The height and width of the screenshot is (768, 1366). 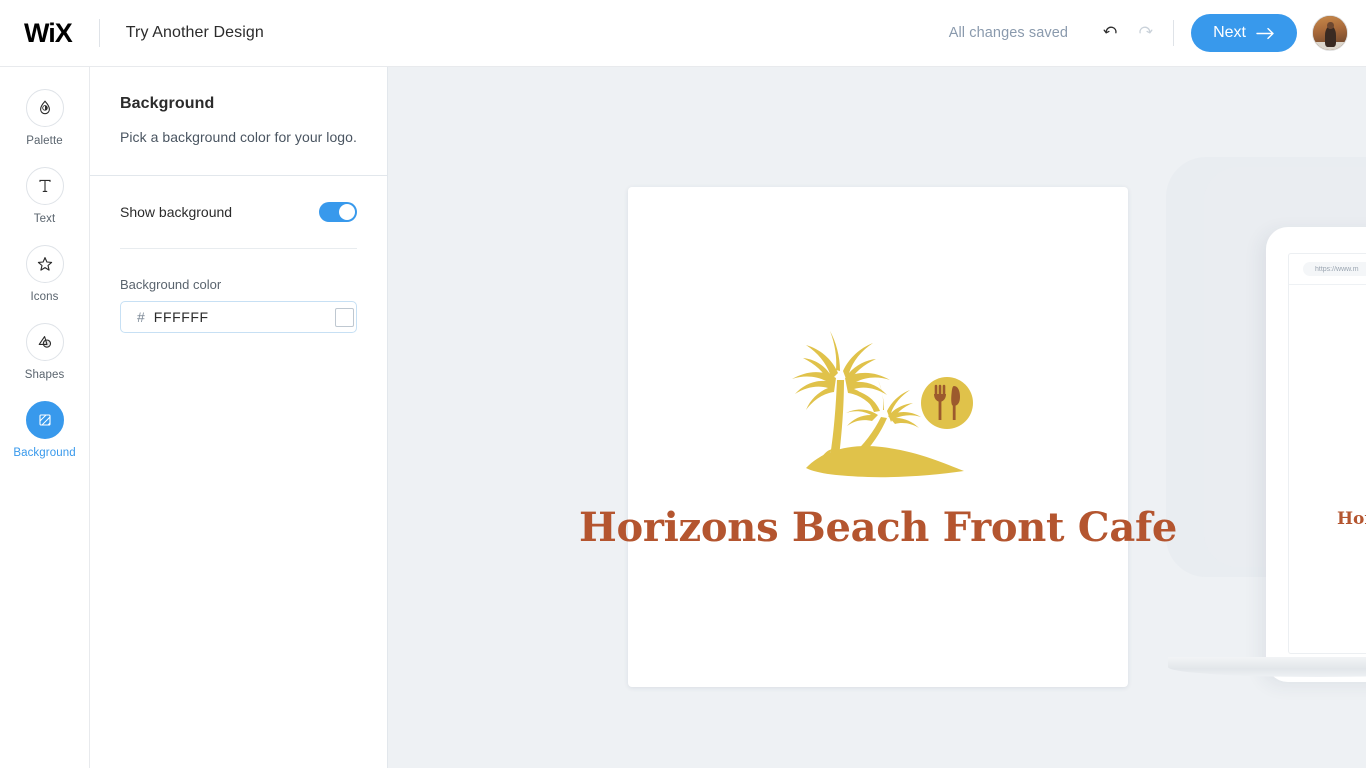 I want to click on panel-body: Show background Background color #, so click(x=238, y=254).